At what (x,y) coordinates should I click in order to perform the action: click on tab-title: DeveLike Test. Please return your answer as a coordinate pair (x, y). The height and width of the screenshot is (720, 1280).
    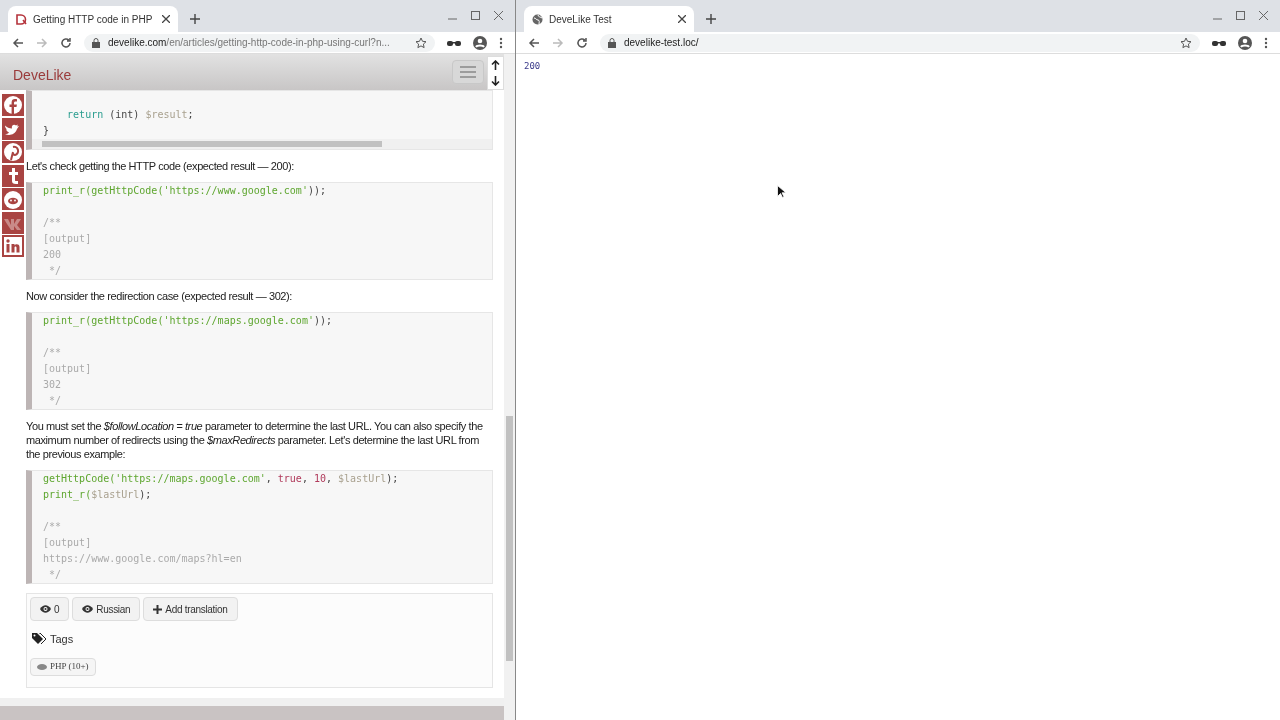
    Looking at the image, I should click on (581, 19).